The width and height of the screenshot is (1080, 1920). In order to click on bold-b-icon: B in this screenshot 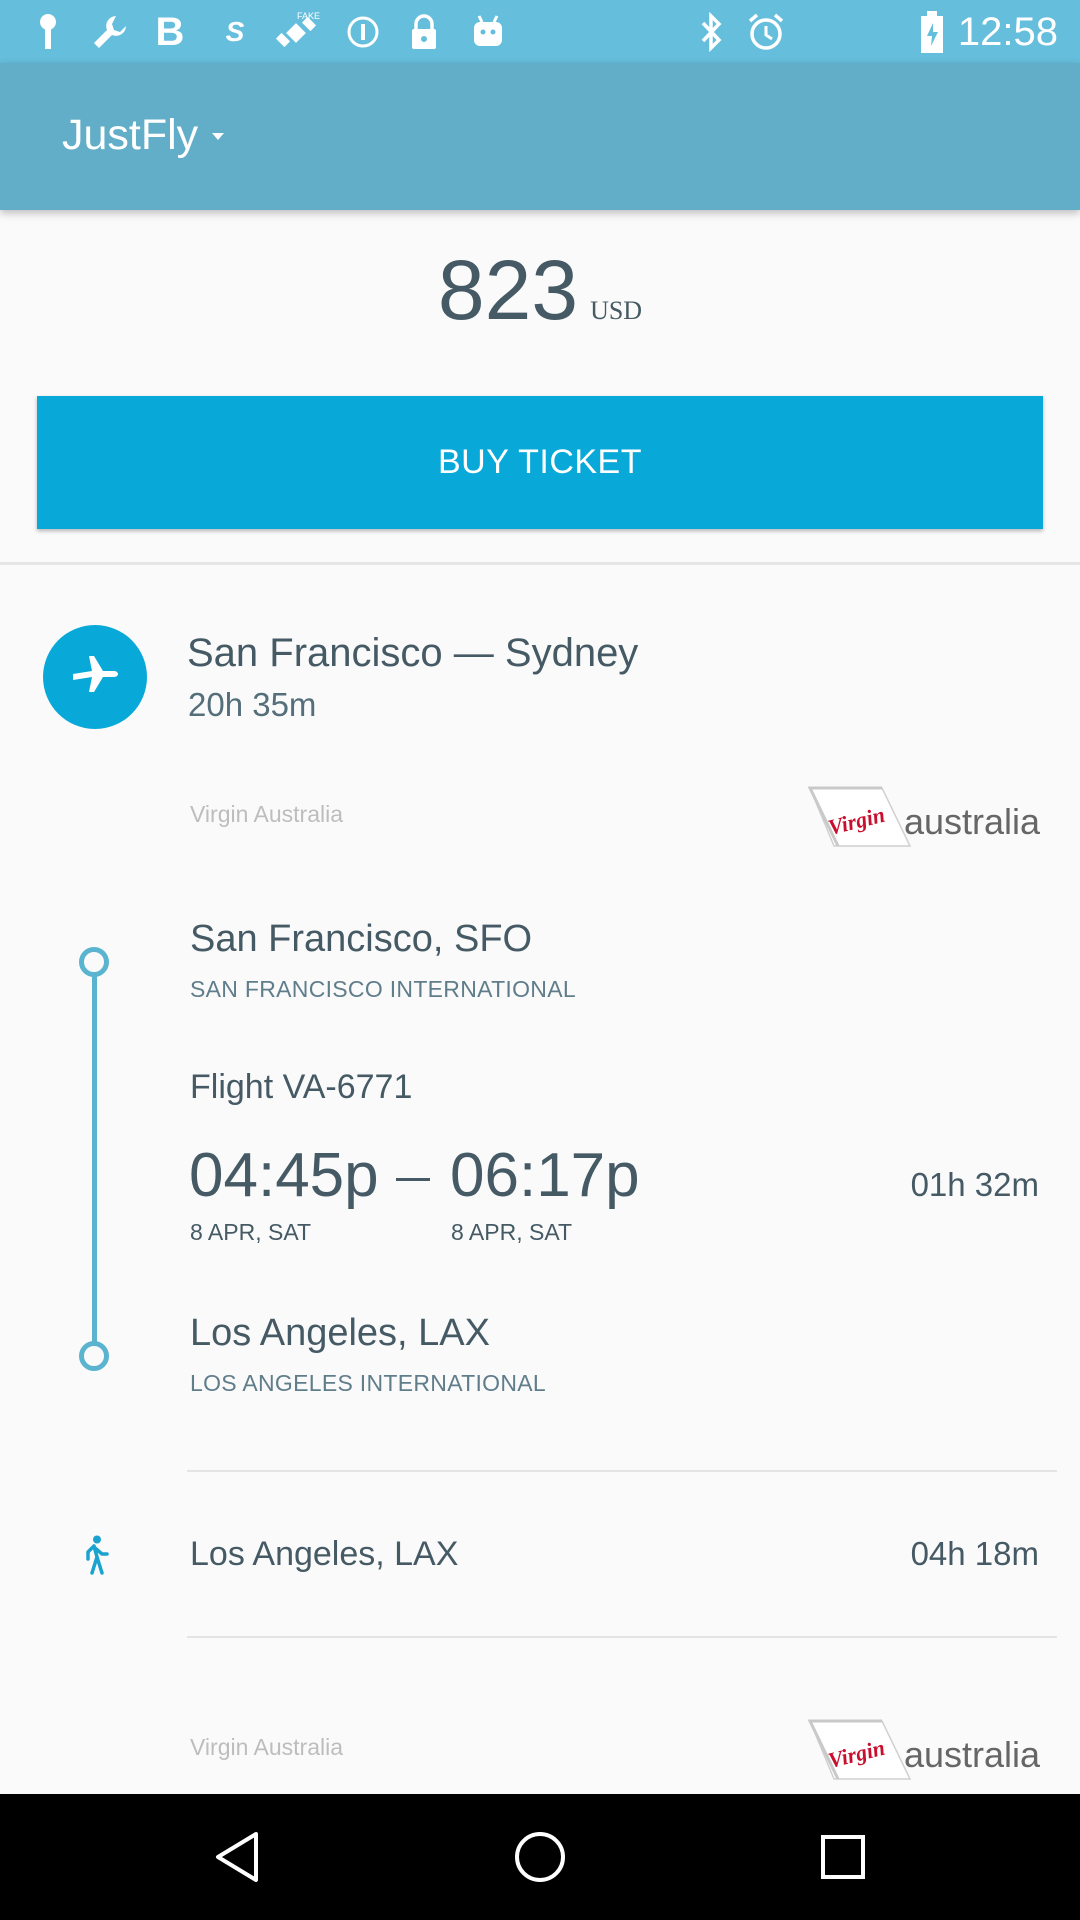, I will do `click(170, 31)`.